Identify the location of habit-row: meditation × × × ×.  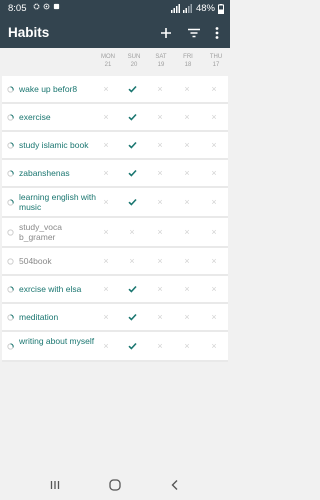
(115, 318).